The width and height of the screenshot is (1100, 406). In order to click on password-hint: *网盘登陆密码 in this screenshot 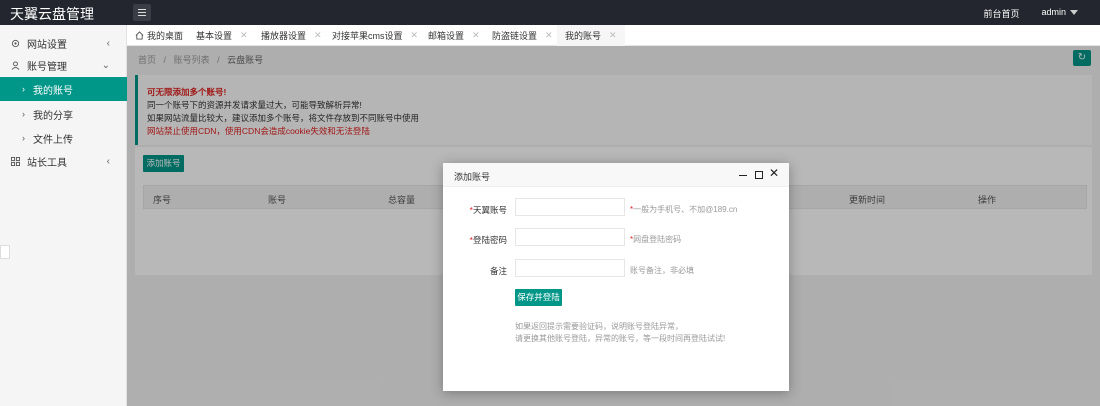, I will do `click(656, 239)`.